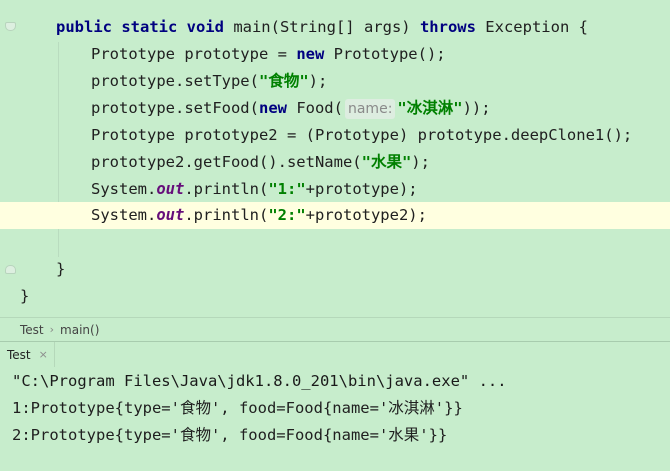 The image size is (670, 471). Describe the element at coordinates (366, 215) in the screenshot. I see `code-token: +prototype2);` at that location.